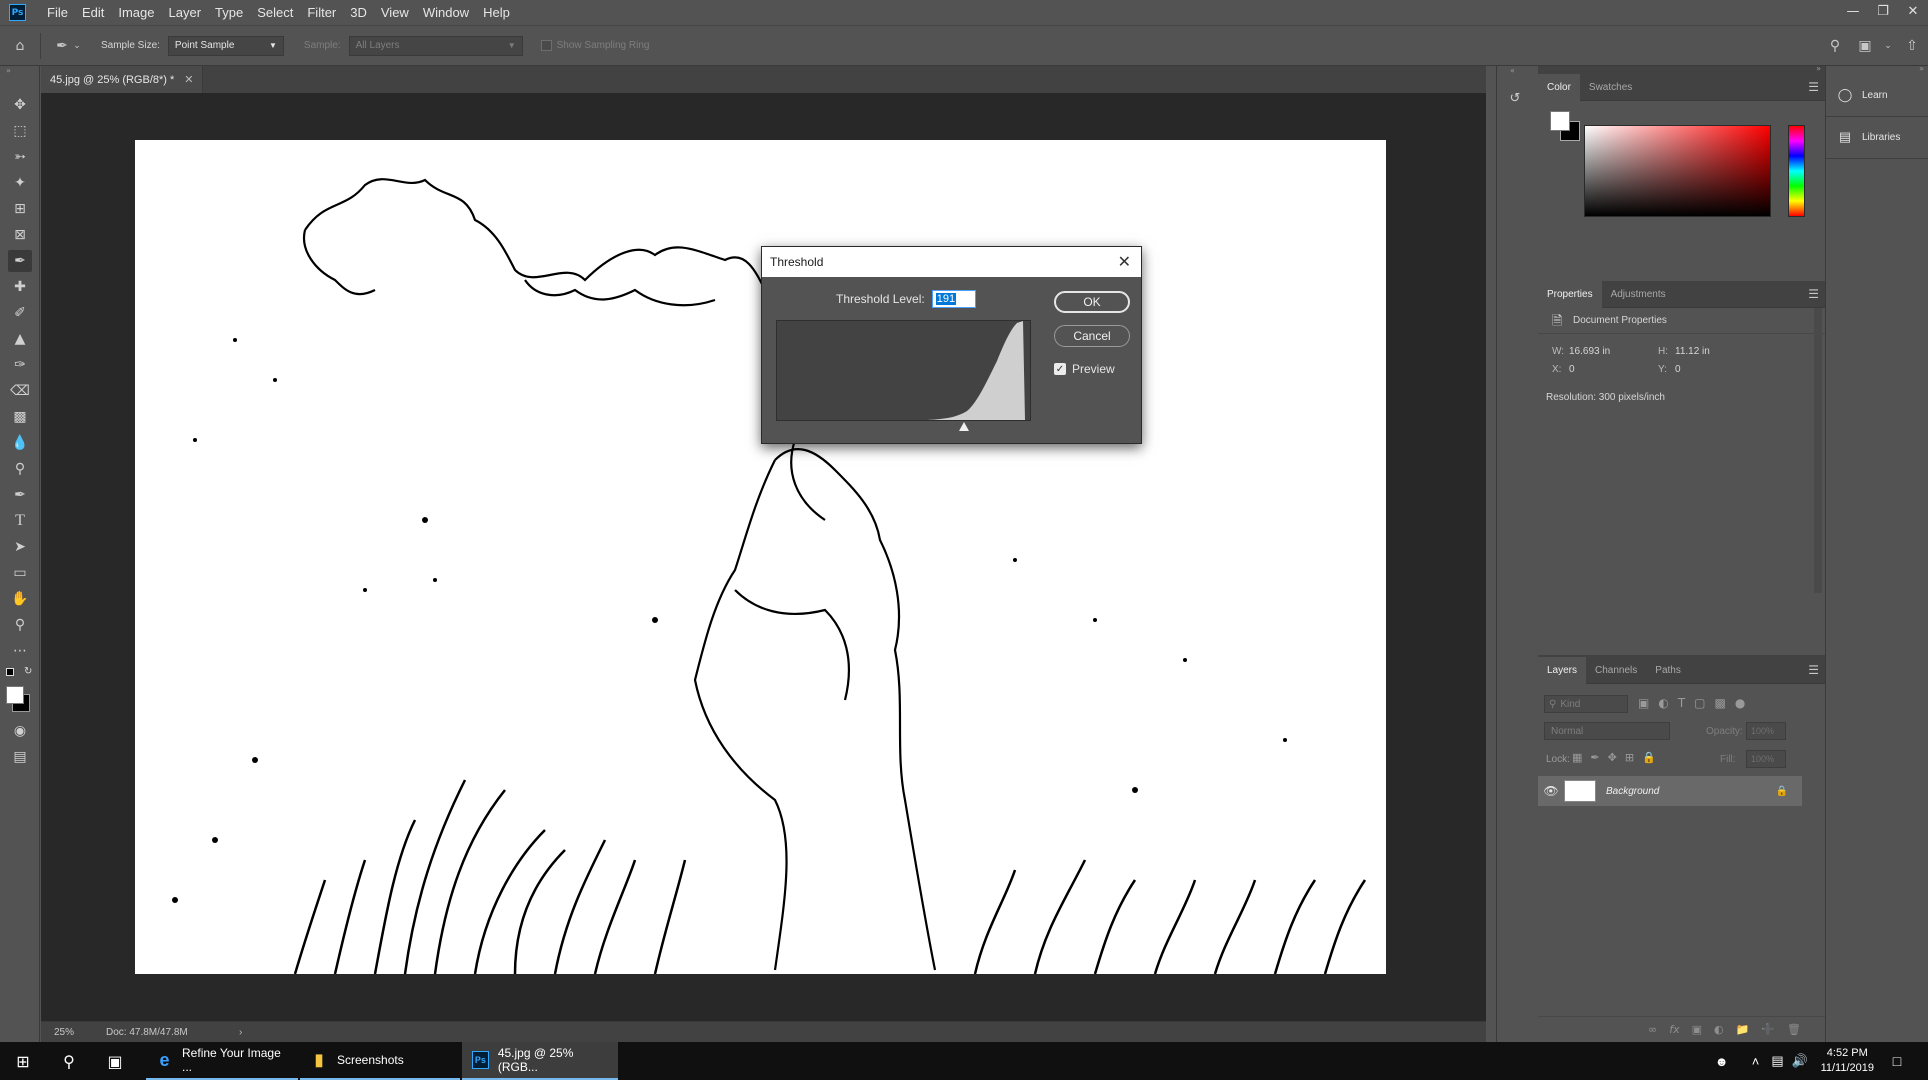 Image resolution: width=1928 pixels, height=1080 pixels. What do you see at coordinates (1862, 95) in the screenshot?
I see `learn-button: ◯ Learn` at bounding box center [1862, 95].